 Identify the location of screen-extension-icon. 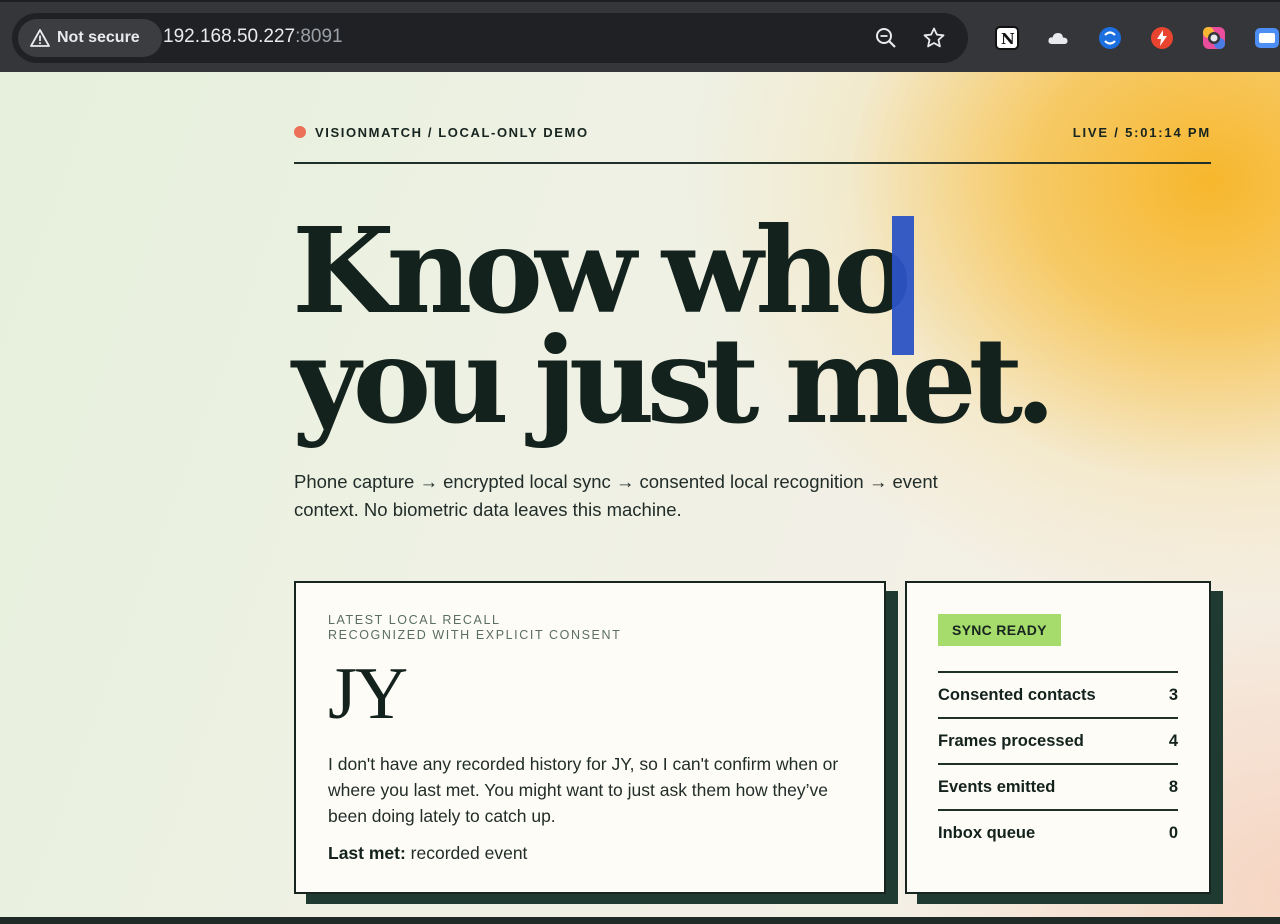
(1267, 38).